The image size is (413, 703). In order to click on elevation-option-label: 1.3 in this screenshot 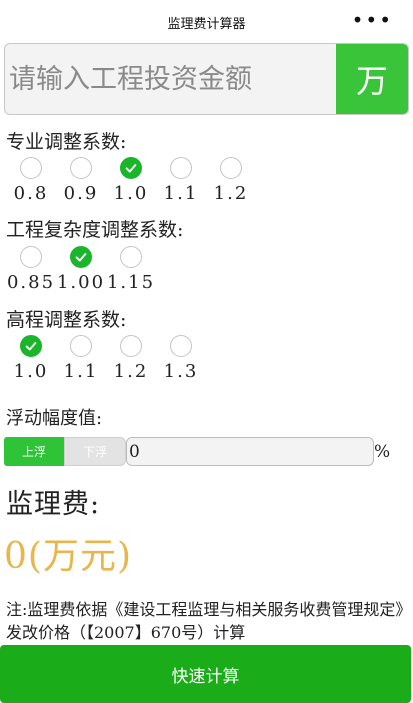, I will do `click(181, 371)`.